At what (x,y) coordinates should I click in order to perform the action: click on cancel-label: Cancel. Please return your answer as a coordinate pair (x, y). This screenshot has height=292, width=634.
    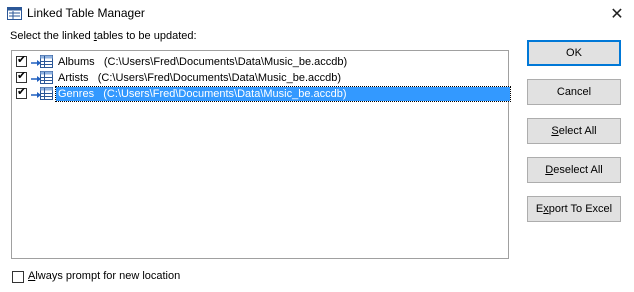
    Looking at the image, I should click on (574, 92).